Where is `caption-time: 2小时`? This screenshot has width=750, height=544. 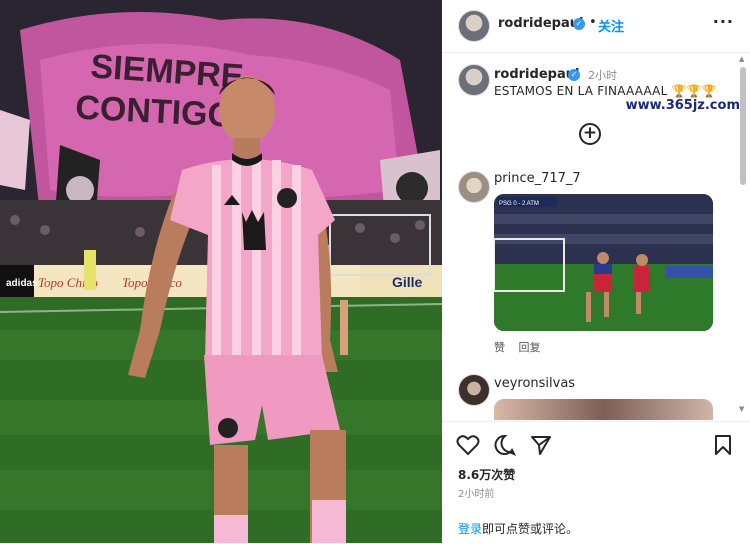 caption-time: 2小时 is located at coordinates (602, 75).